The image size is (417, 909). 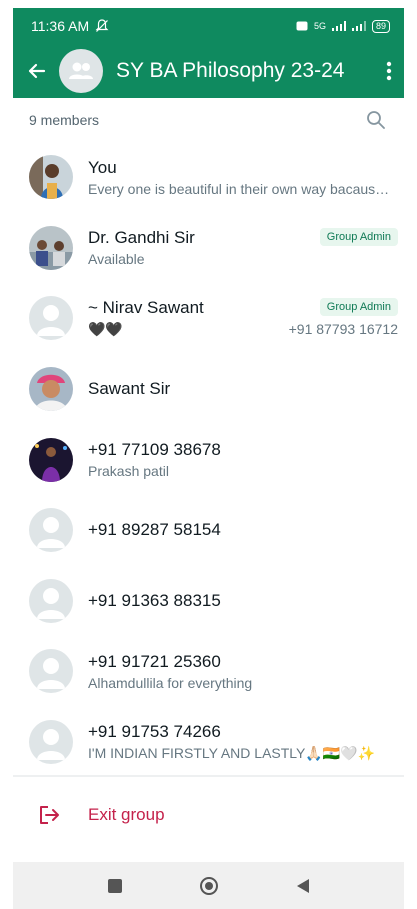 What do you see at coordinates (129, 389) in the screenshot?
I see `member-name: Sawant Sir` at bounding box center [129, 389].